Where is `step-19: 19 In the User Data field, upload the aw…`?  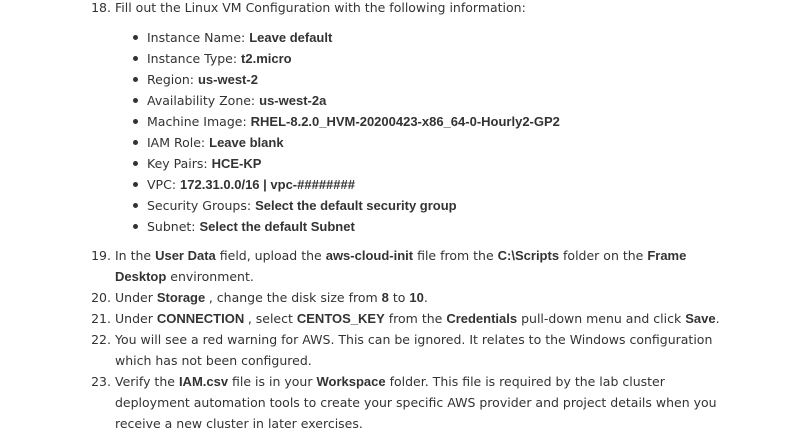 step-19: 19 In the User Data field, upload the aw… is located at coordinates (406, 266).